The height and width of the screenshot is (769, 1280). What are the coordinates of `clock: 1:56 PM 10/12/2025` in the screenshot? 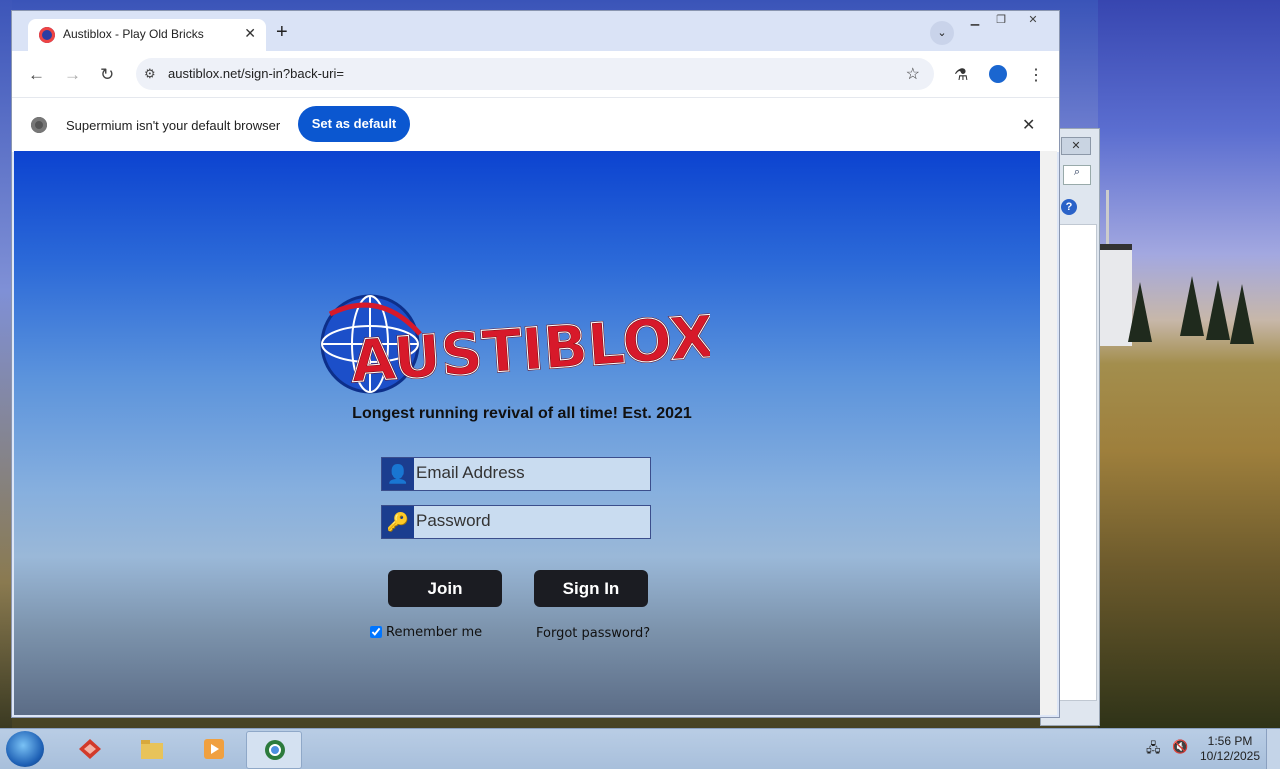 It's located at (1230, 749).